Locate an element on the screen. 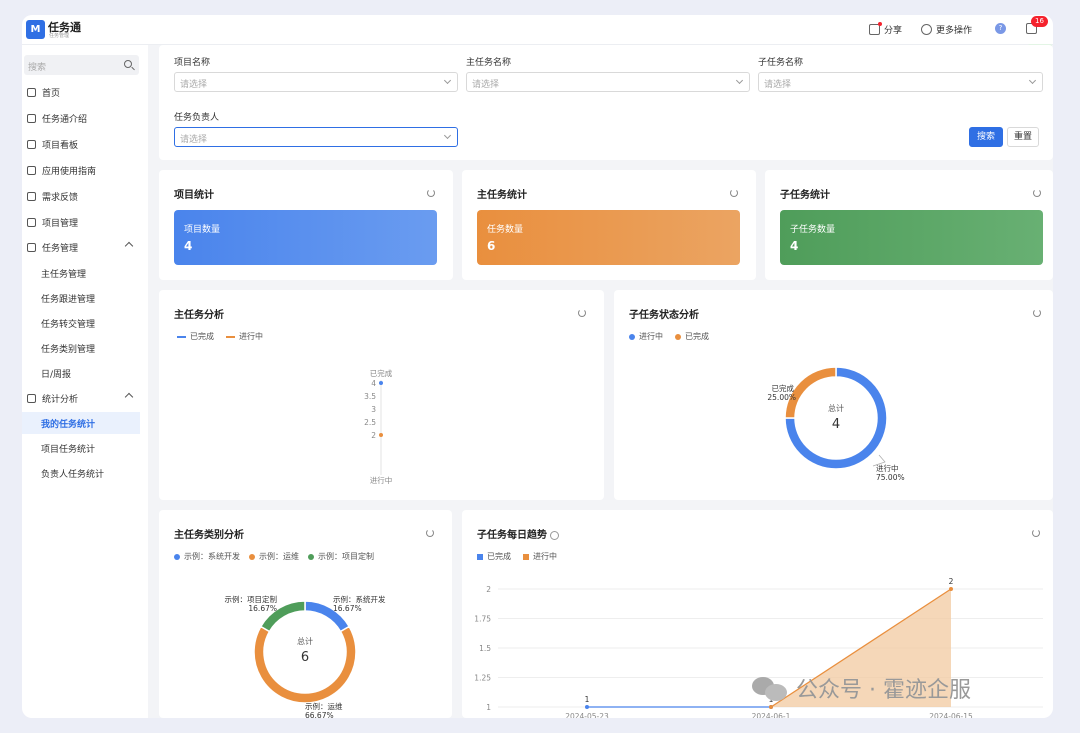  card-title: 主任务统计 is located at coordinates (502, 195).